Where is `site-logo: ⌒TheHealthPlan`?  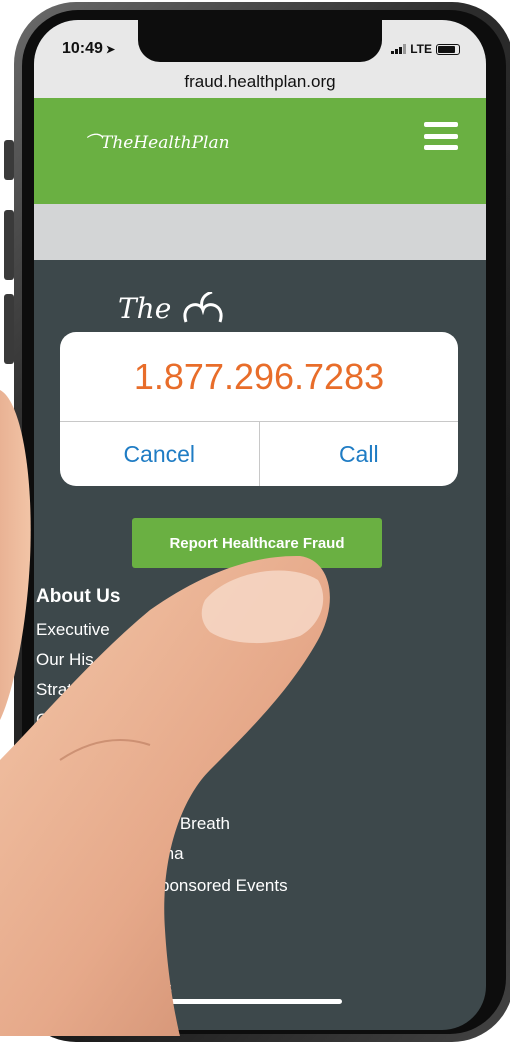
site-logo: ⌒TheHealthPlan is located at coordinates (157, 140).